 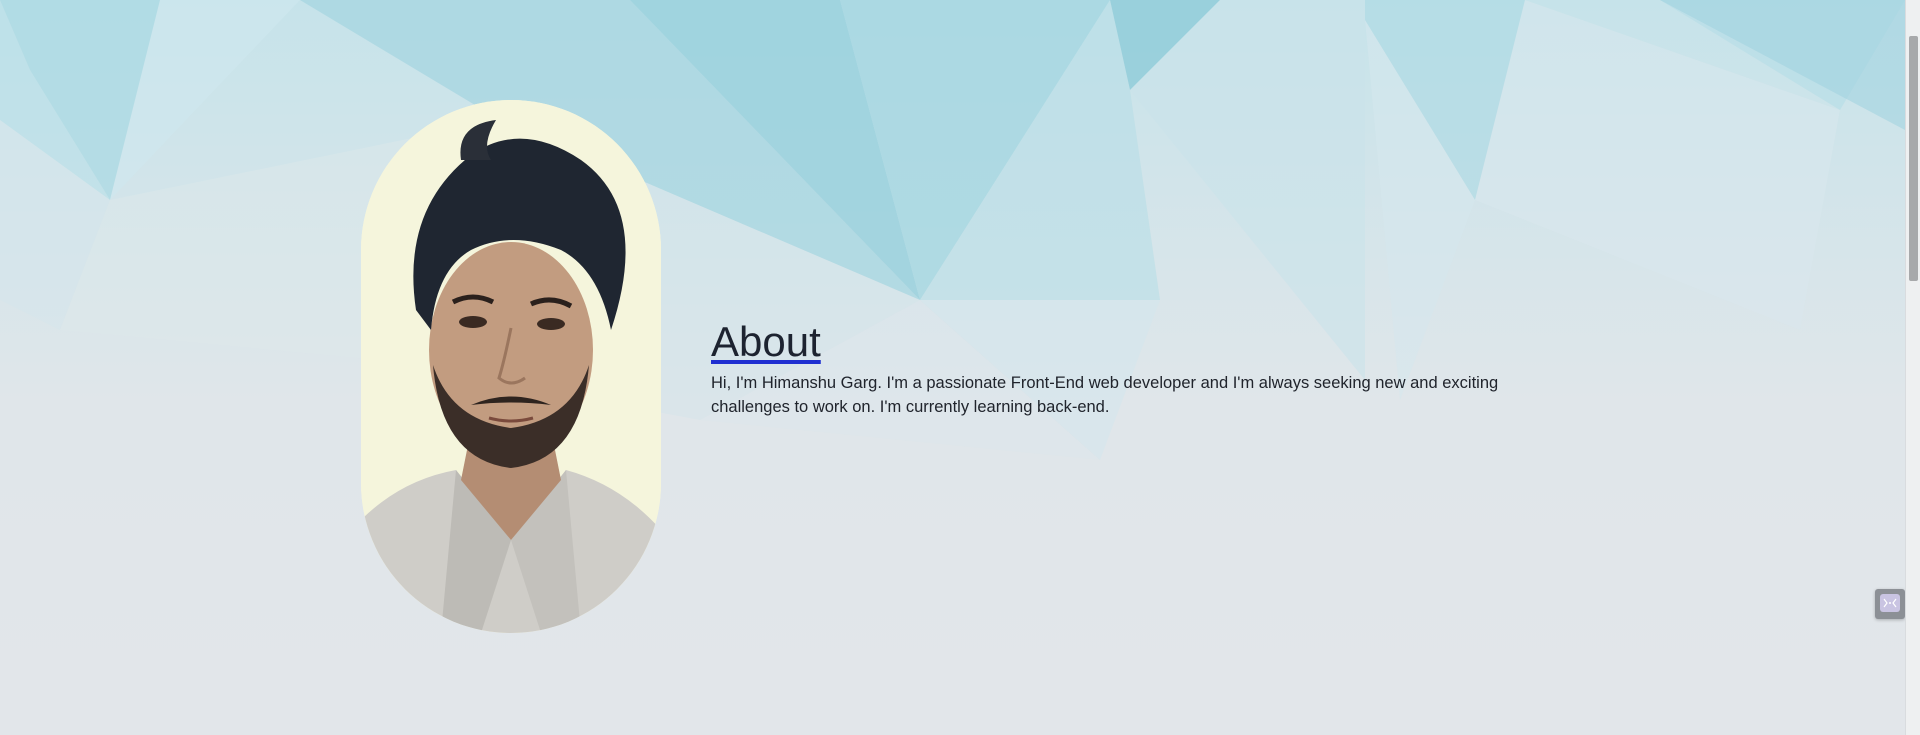 What do you see at coordinates (766, 341) in the screenshot?
I see `about-heading: About` at bounding box center [766, 341].